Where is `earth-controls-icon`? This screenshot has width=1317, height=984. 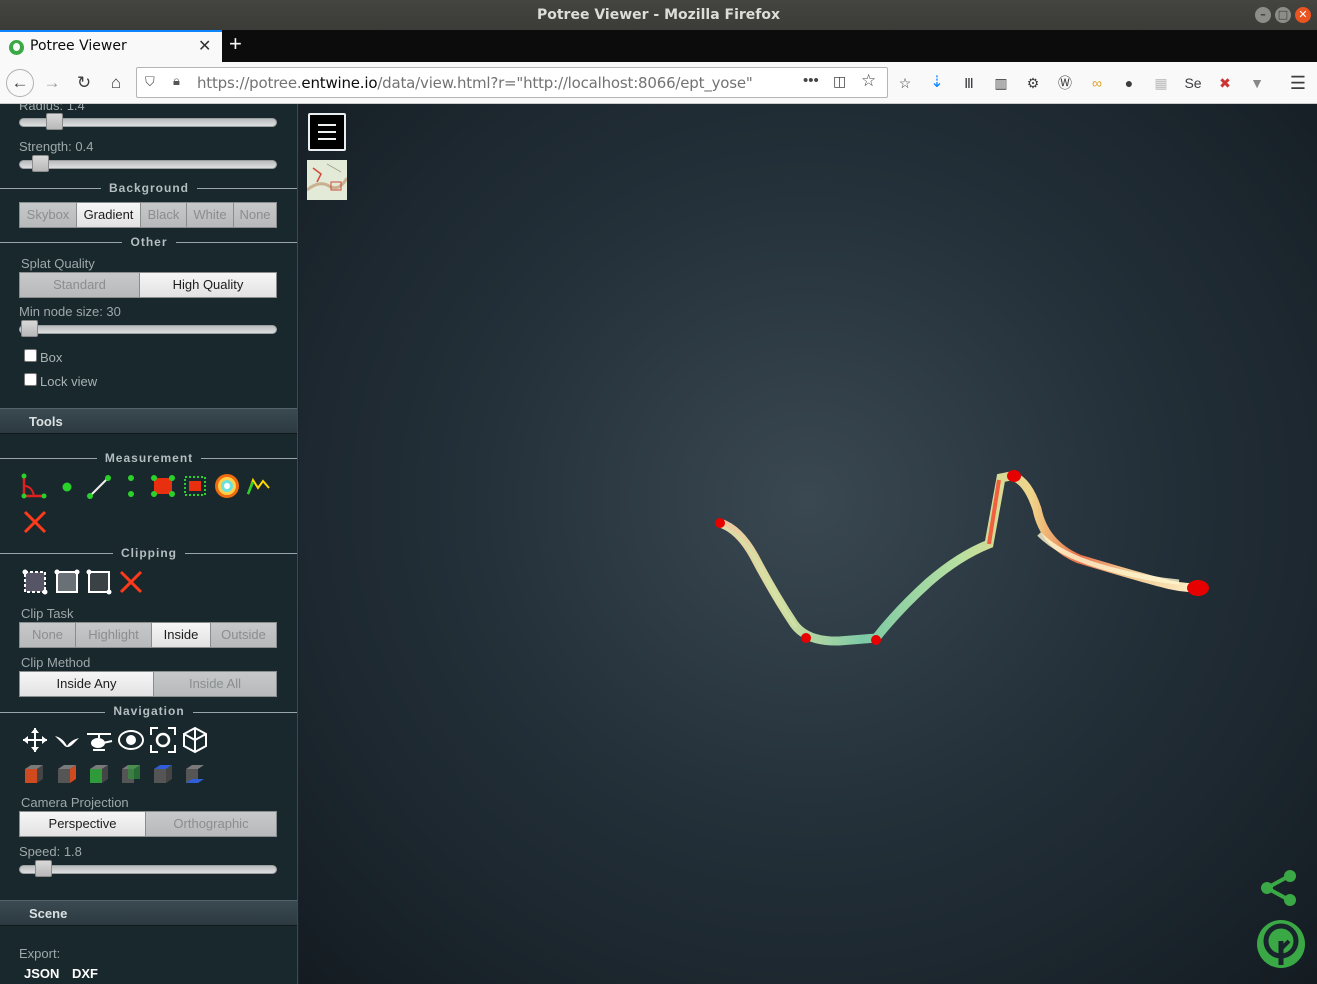 earth-controls-icon is located at coordinates (35, 740).